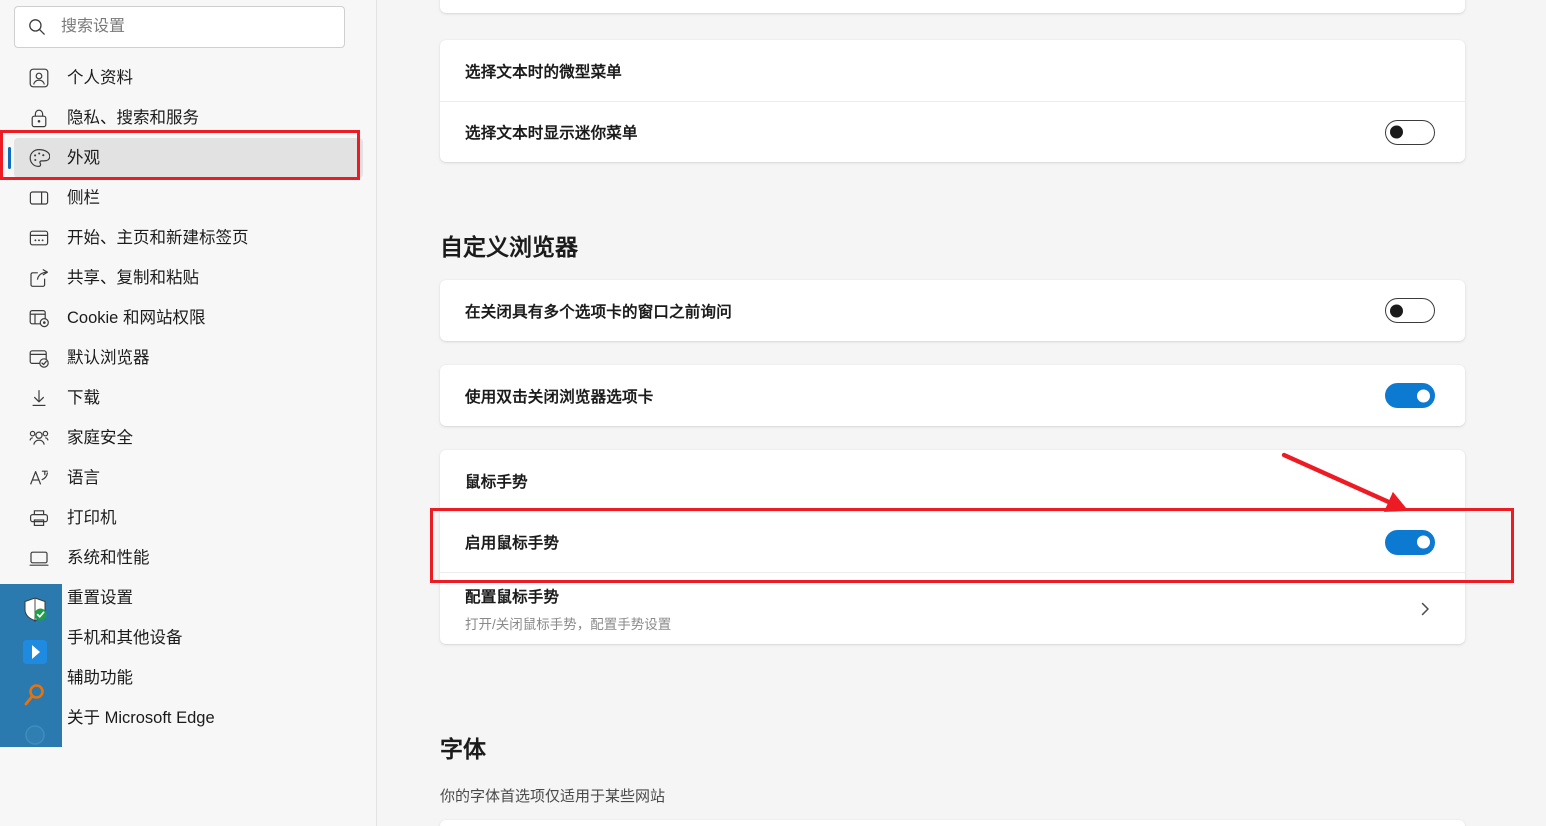 The height and width of the screenshot is (826, 1546). Describe the element at coordinates (100, 437) in the screenshot. I see `sidebar-item-label: 家庭安全` at that location.